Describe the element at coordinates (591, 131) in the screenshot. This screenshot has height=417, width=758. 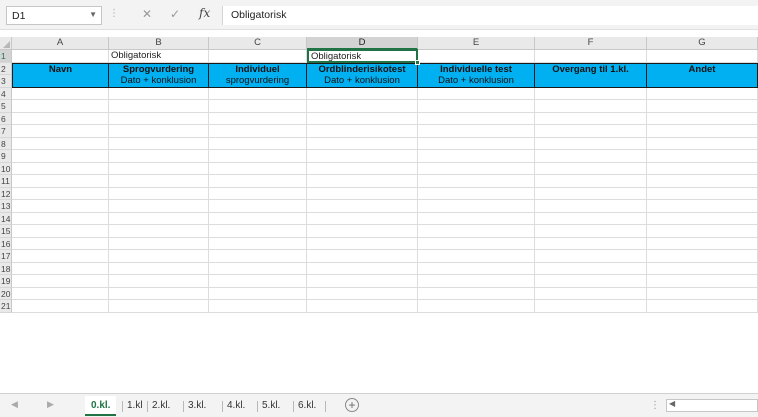
I see `cell-f7` at that location.